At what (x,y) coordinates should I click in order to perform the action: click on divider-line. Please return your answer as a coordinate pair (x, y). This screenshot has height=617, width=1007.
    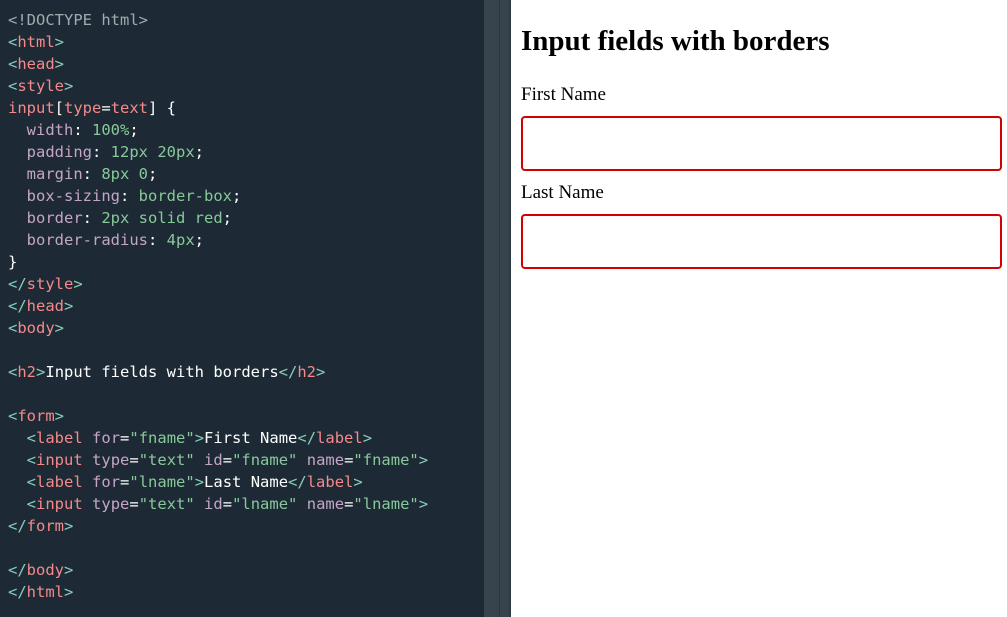
    Looking at the image, I should click on (499, 308).